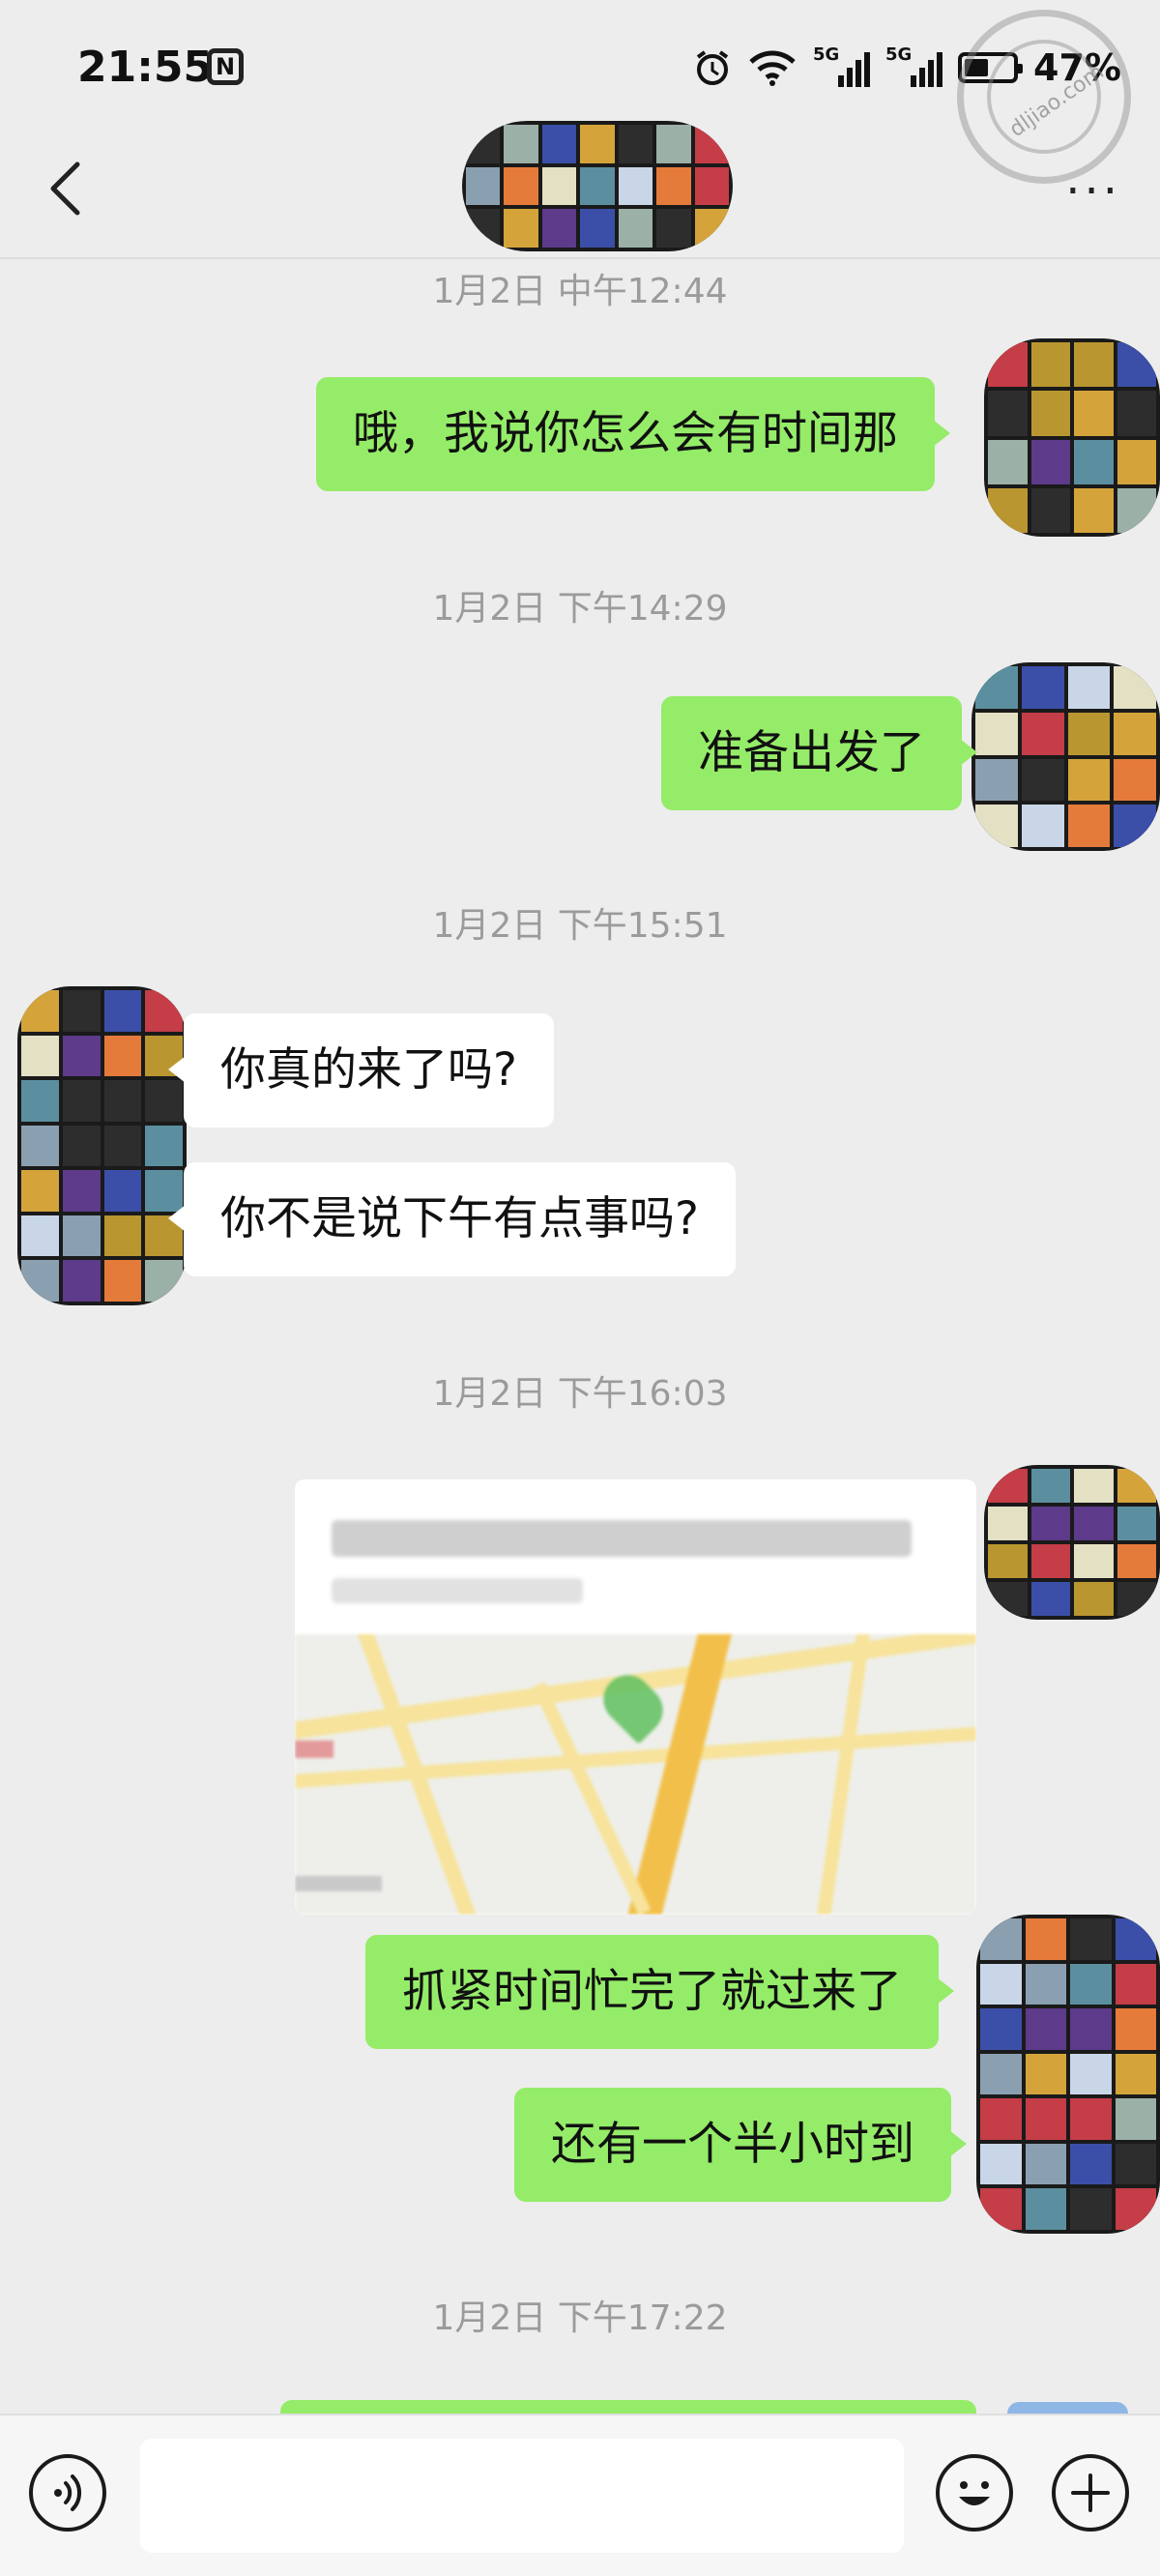 This screenshot has height=2576, width=1160. Describe the element at coordinates (827, 54) in the screenshot. I see `network-tag-1: 5G` at that location.